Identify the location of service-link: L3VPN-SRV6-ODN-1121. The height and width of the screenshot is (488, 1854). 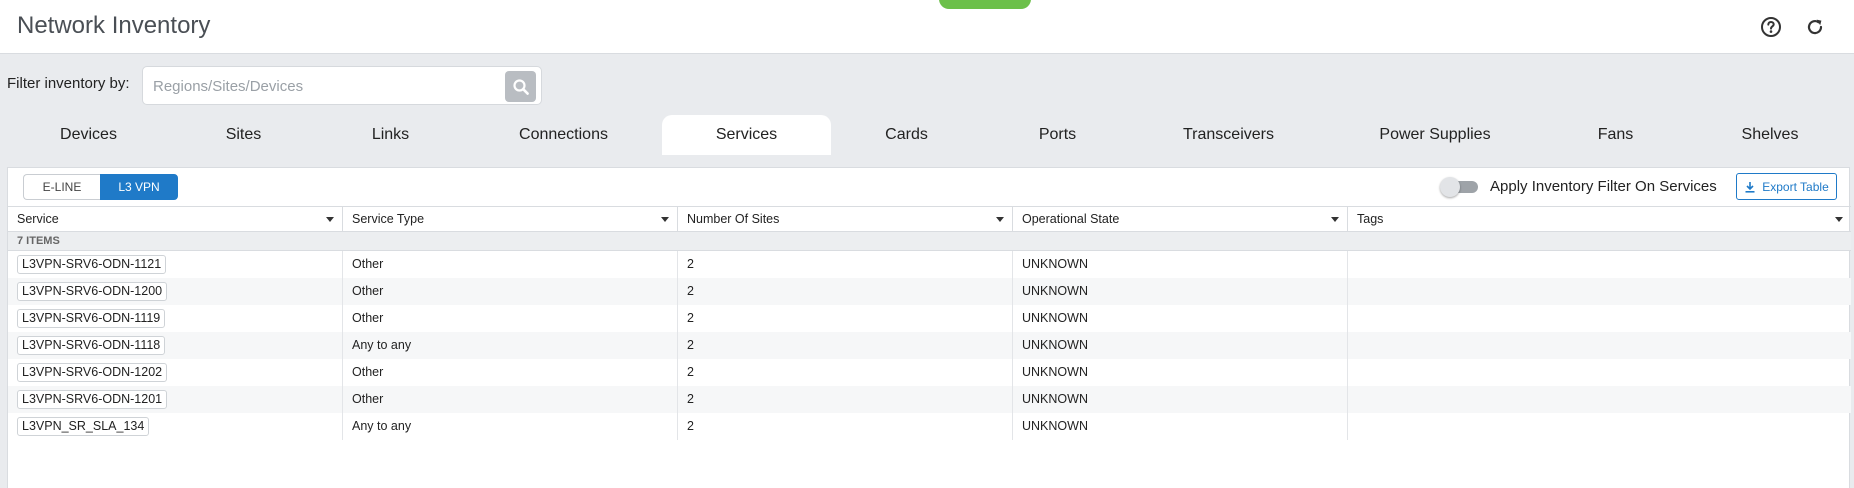
(92, 265).